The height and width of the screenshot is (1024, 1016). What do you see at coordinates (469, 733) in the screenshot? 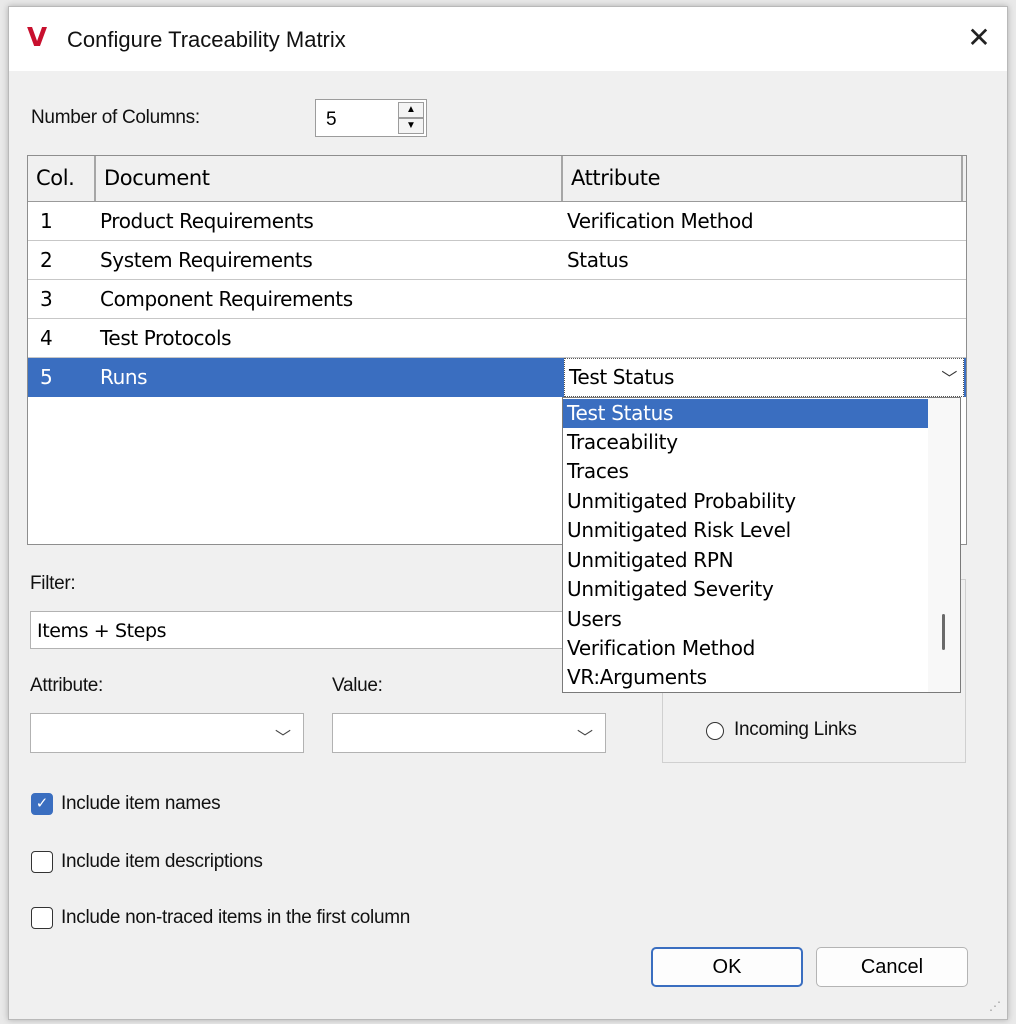
I see `value-select: ﹀` at bounding box center [469, 733].